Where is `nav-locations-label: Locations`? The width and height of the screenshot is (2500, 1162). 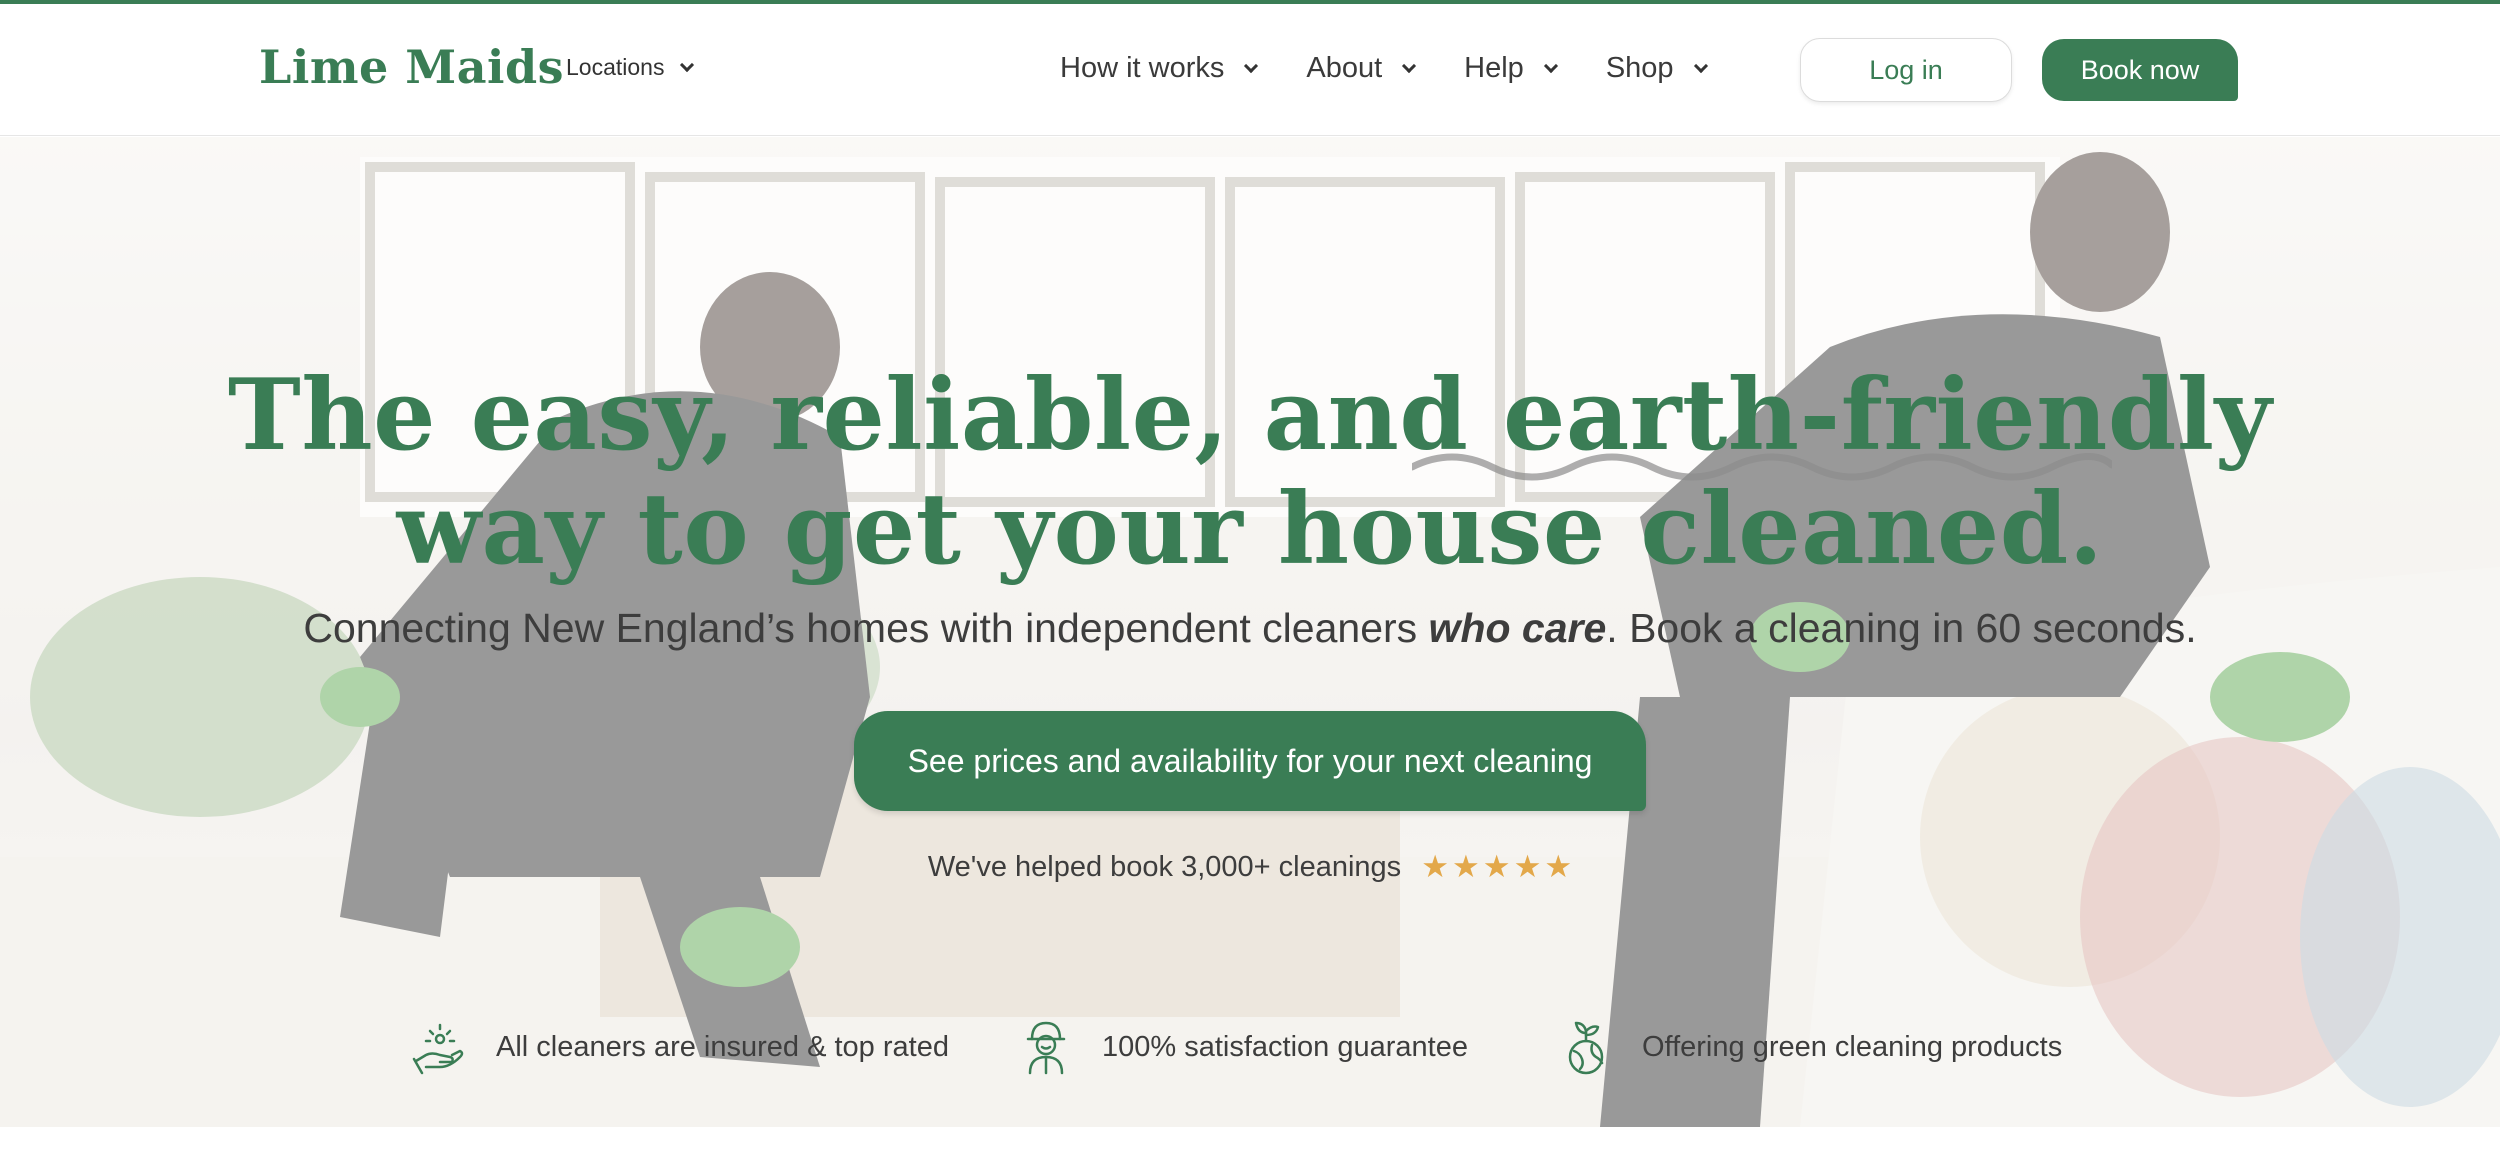 nav-locations-label: Locations is located at coordinates (615, 67).